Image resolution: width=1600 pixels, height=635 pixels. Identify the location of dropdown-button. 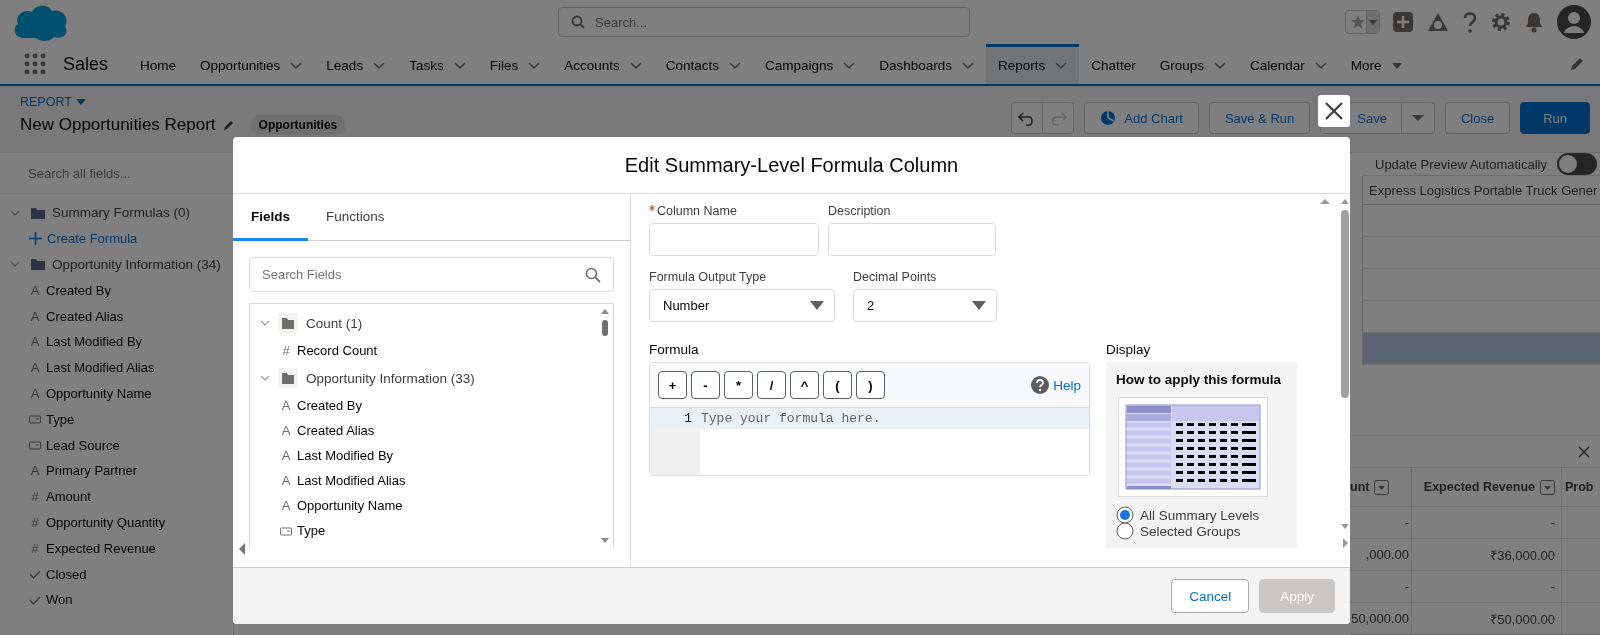
(1418, 118).